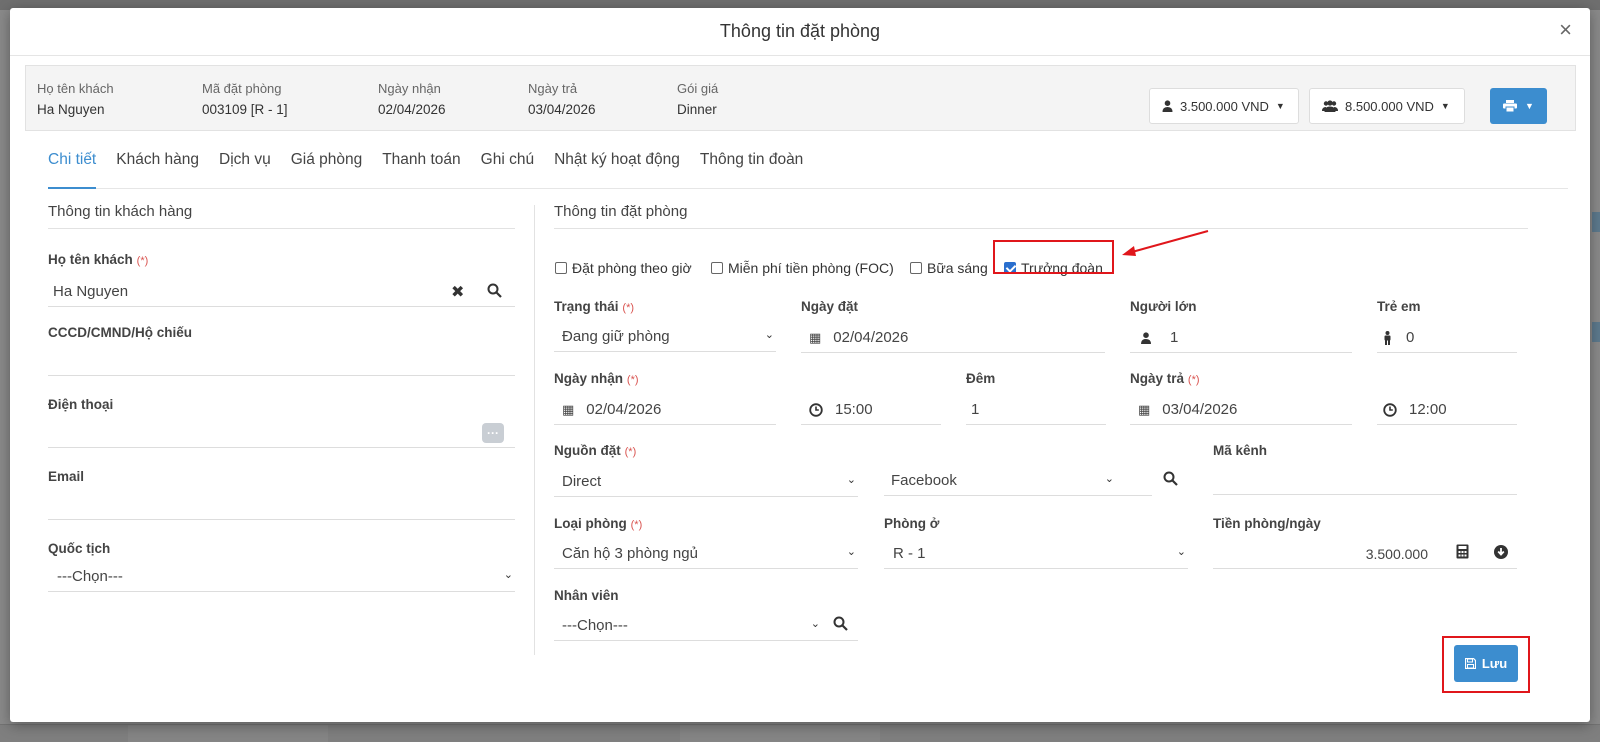 This screenshot has height=742, width=1600. What do you see at coordinates (1280, 106) in the screenshot?
I see `caret-down-icon: ▼` at bounding box center [1280, 106].